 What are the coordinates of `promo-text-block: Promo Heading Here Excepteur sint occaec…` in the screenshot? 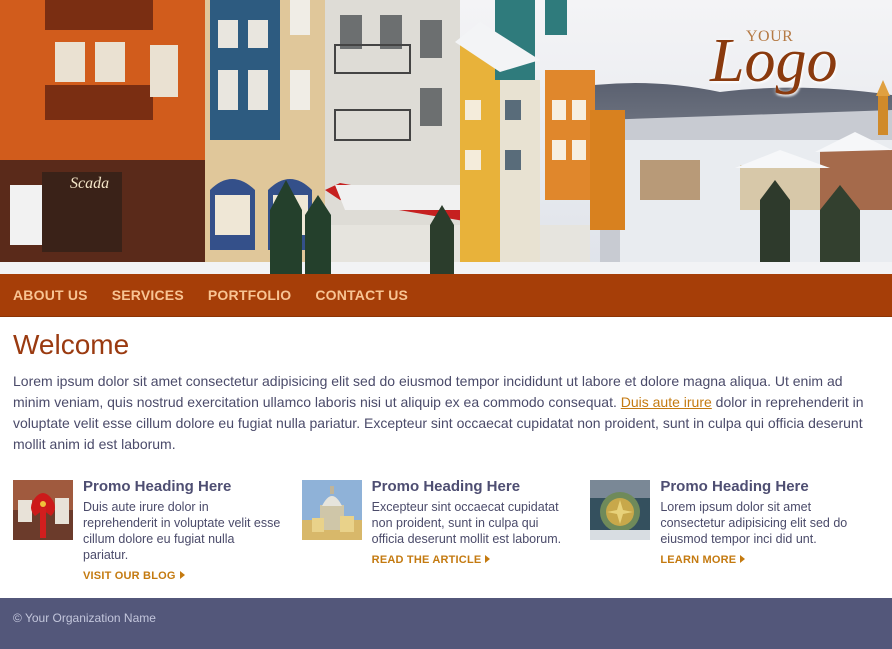 It's located at (471, 531).